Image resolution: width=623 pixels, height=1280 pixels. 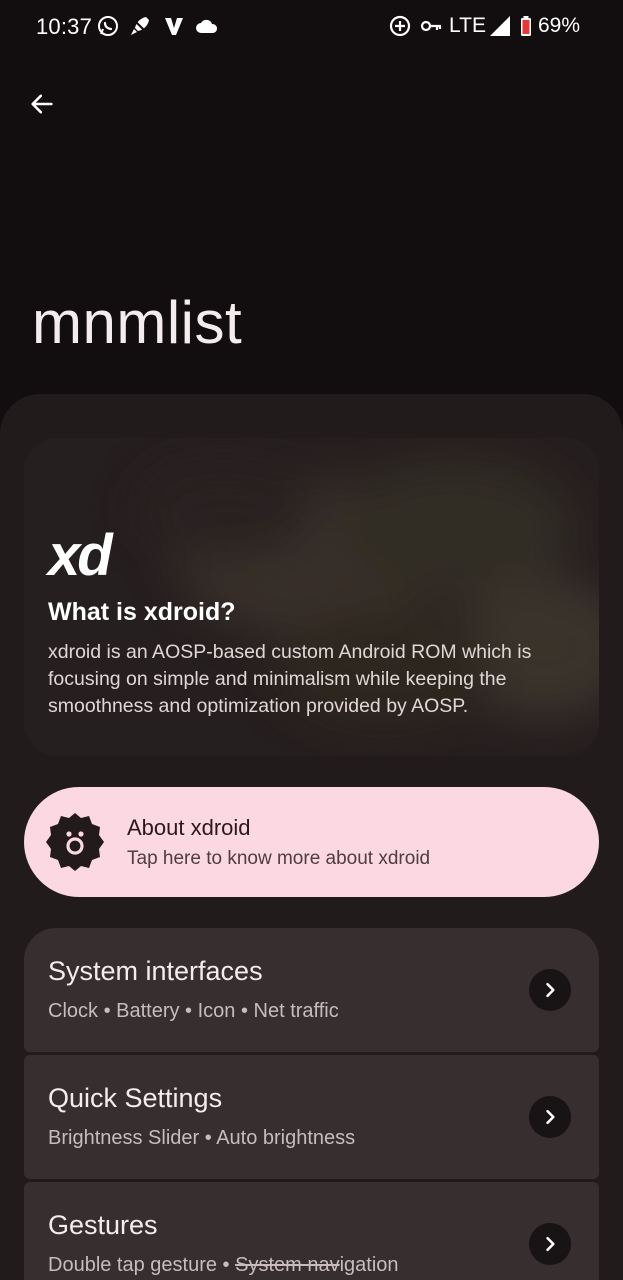 I want to click on xdroid-badge-icon, so click(x=75, y=842).